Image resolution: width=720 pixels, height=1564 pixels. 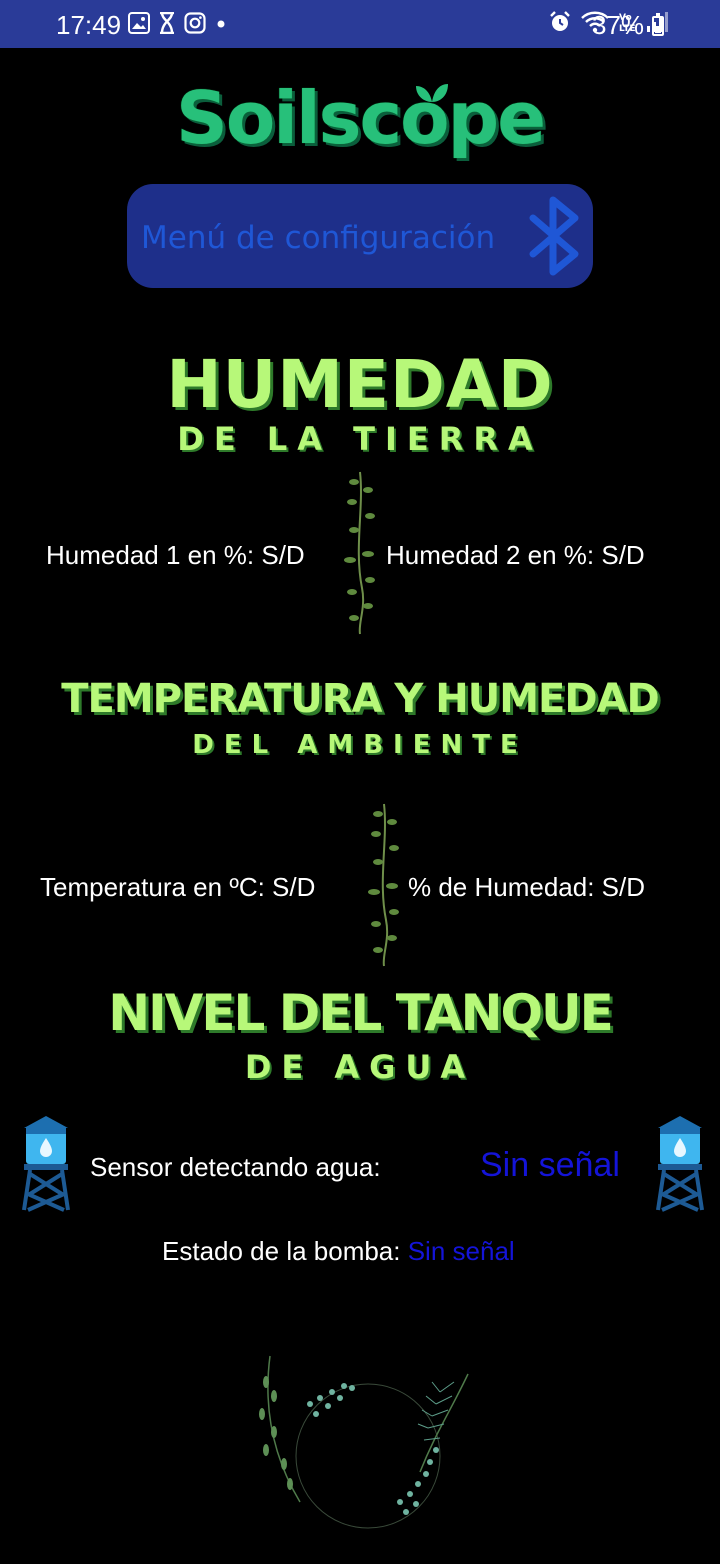 What do you see at coordinates (195, 23) in the screenshot?
I see `instagram-icon` at bounding box center [195, 23].